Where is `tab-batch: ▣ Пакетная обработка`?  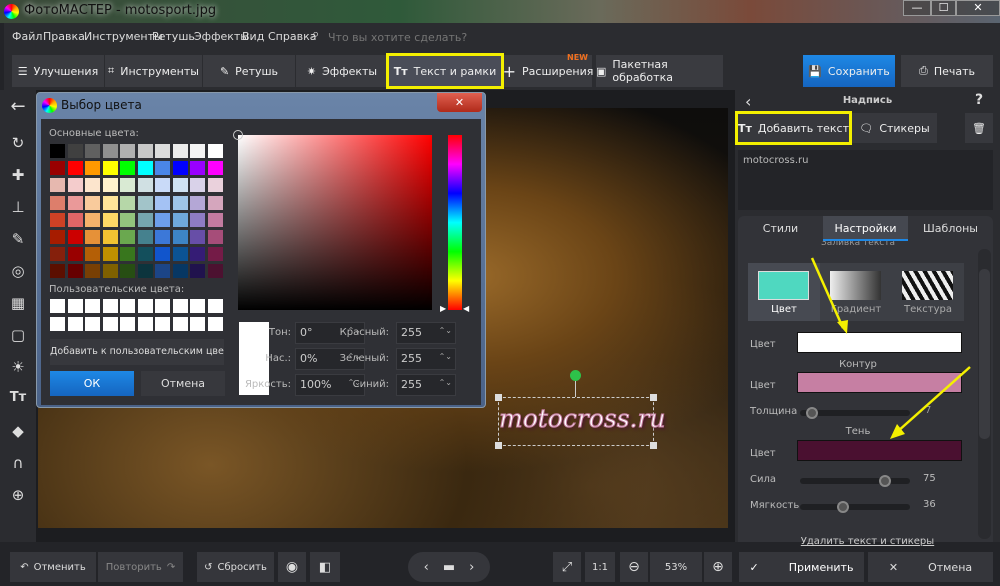 tab-batch: ▣ Пакетная обработка is located at coordinates (659, 71).